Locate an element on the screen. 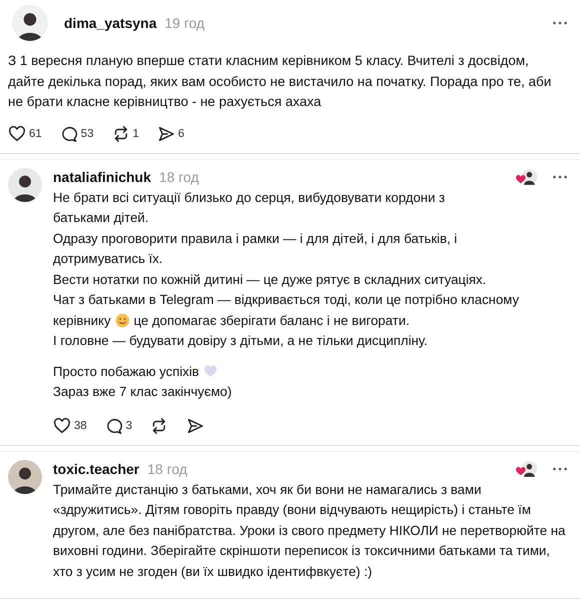 The width and height of the screenshot is (580, 600). count: 38 is located at coordinates (80, 426).